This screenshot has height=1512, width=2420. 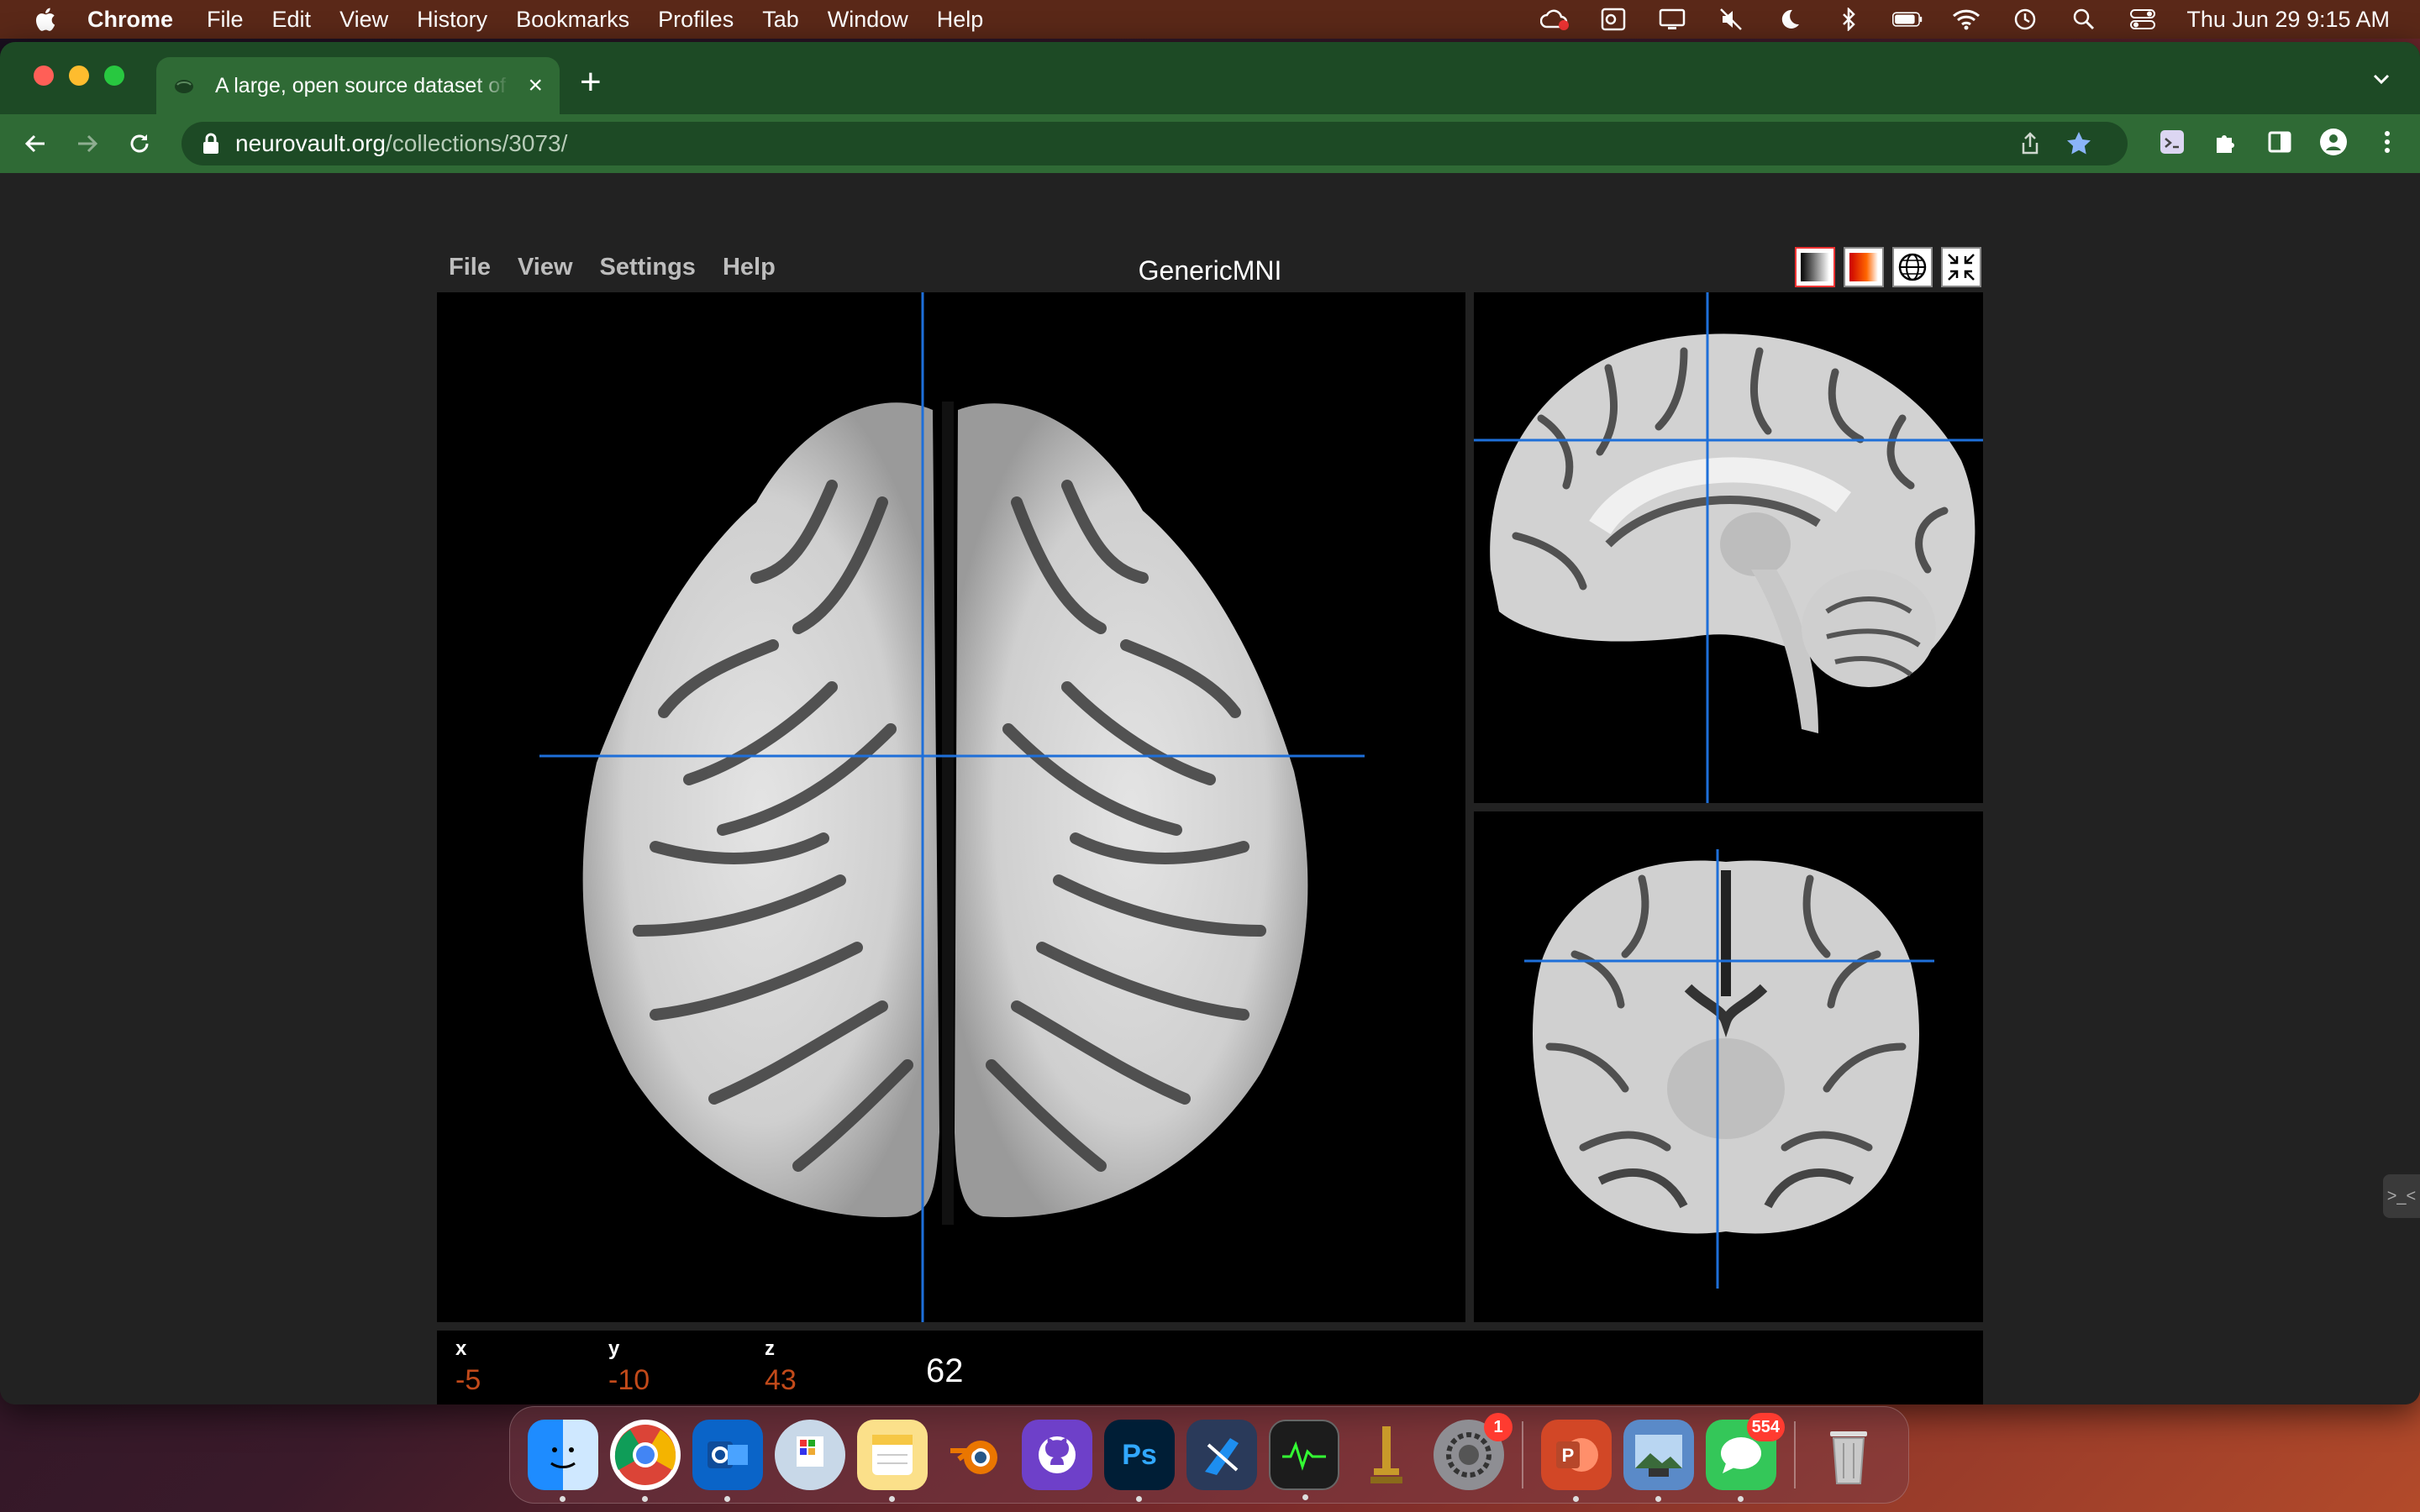 I want to click on url-text: neurovault.org/collections/3073/, so click(x=401, y=143).